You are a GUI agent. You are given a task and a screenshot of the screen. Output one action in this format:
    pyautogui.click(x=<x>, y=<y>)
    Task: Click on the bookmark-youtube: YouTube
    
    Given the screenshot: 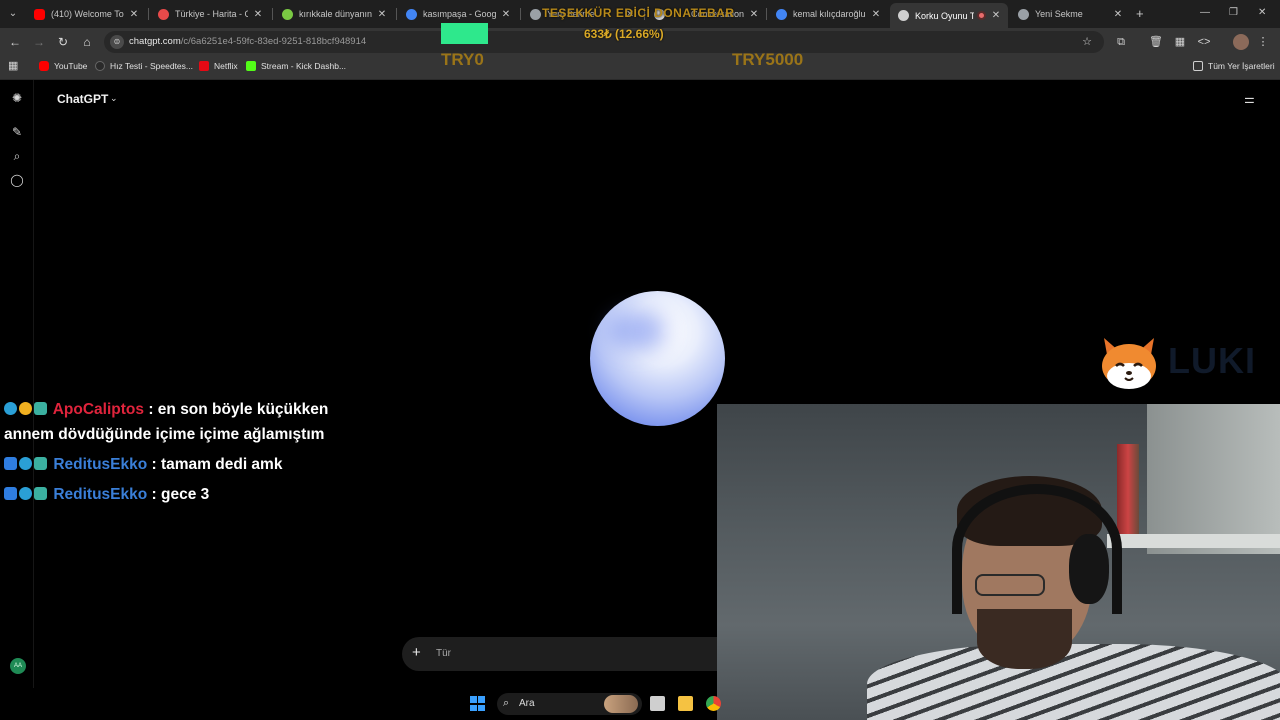 What is the action you would take?
    pyautogui.click(x=63, y=66)
    